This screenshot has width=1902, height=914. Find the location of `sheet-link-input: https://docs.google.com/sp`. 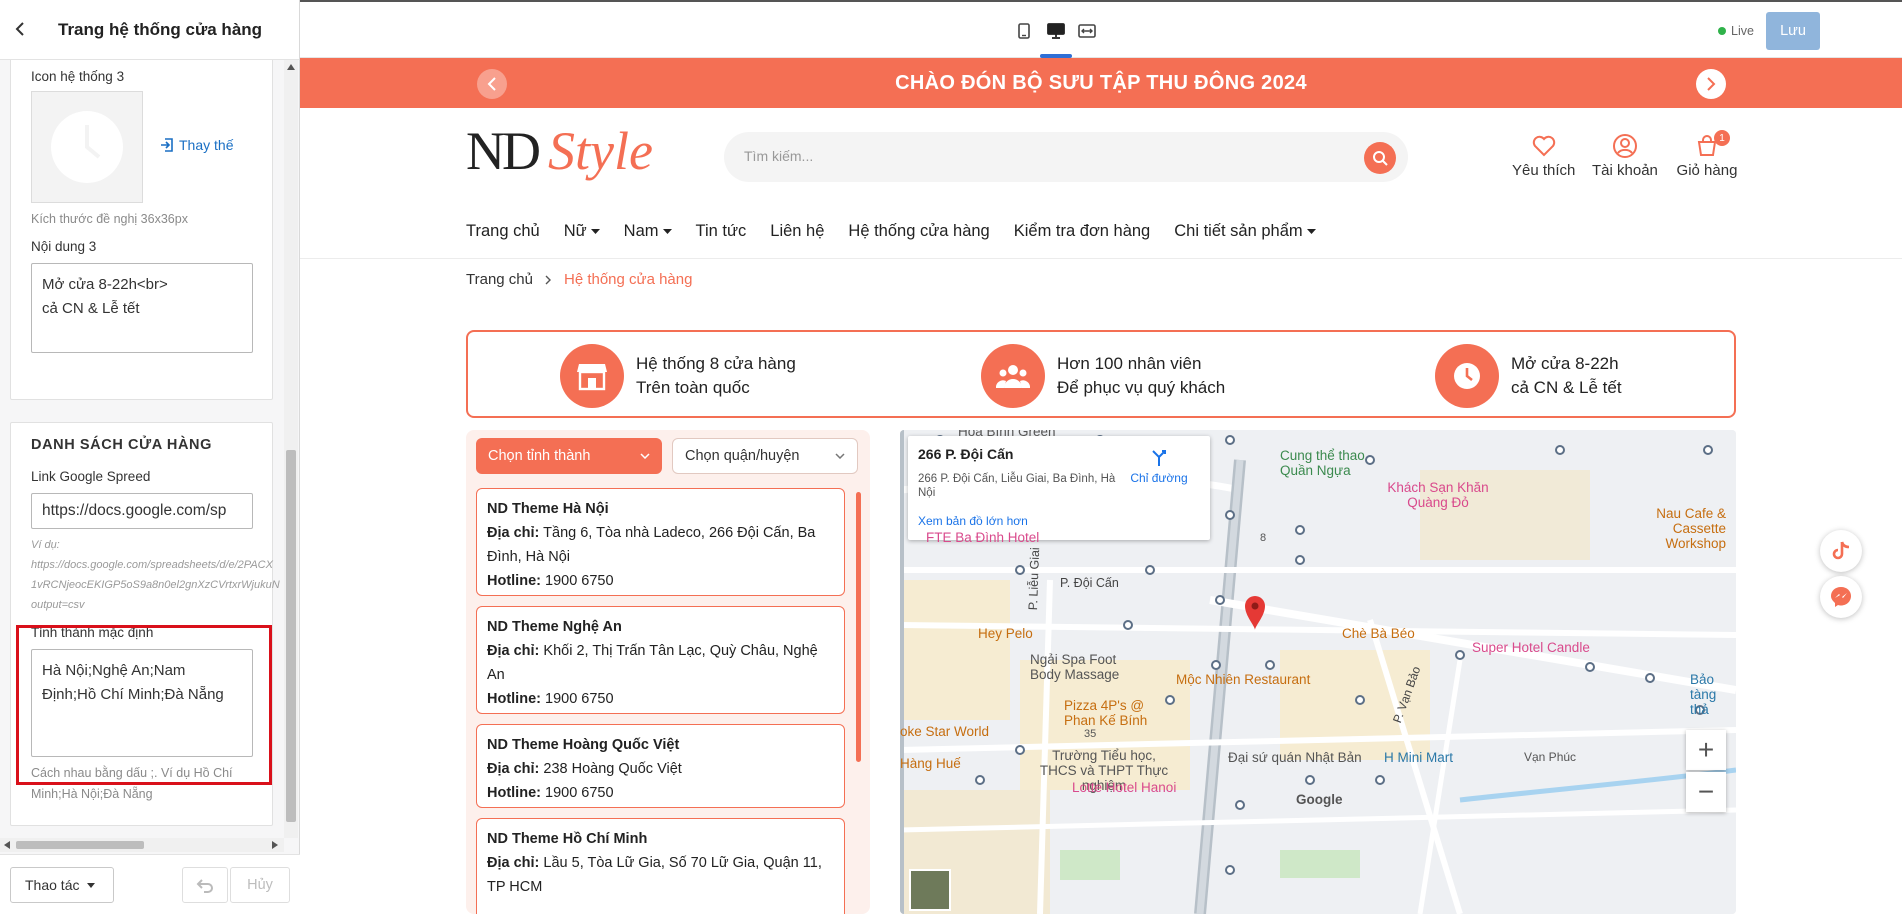

sheet-link-input: https://docs.google.com/sp is located at coordinates (142, 511).